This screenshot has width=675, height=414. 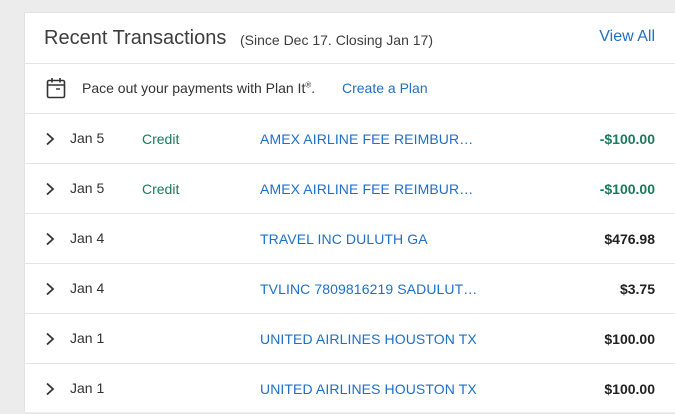 I want to click on transaction-row: Jan 4 TRAVEL INC DULUTH GA $476.98, so click(x=350, y=239).